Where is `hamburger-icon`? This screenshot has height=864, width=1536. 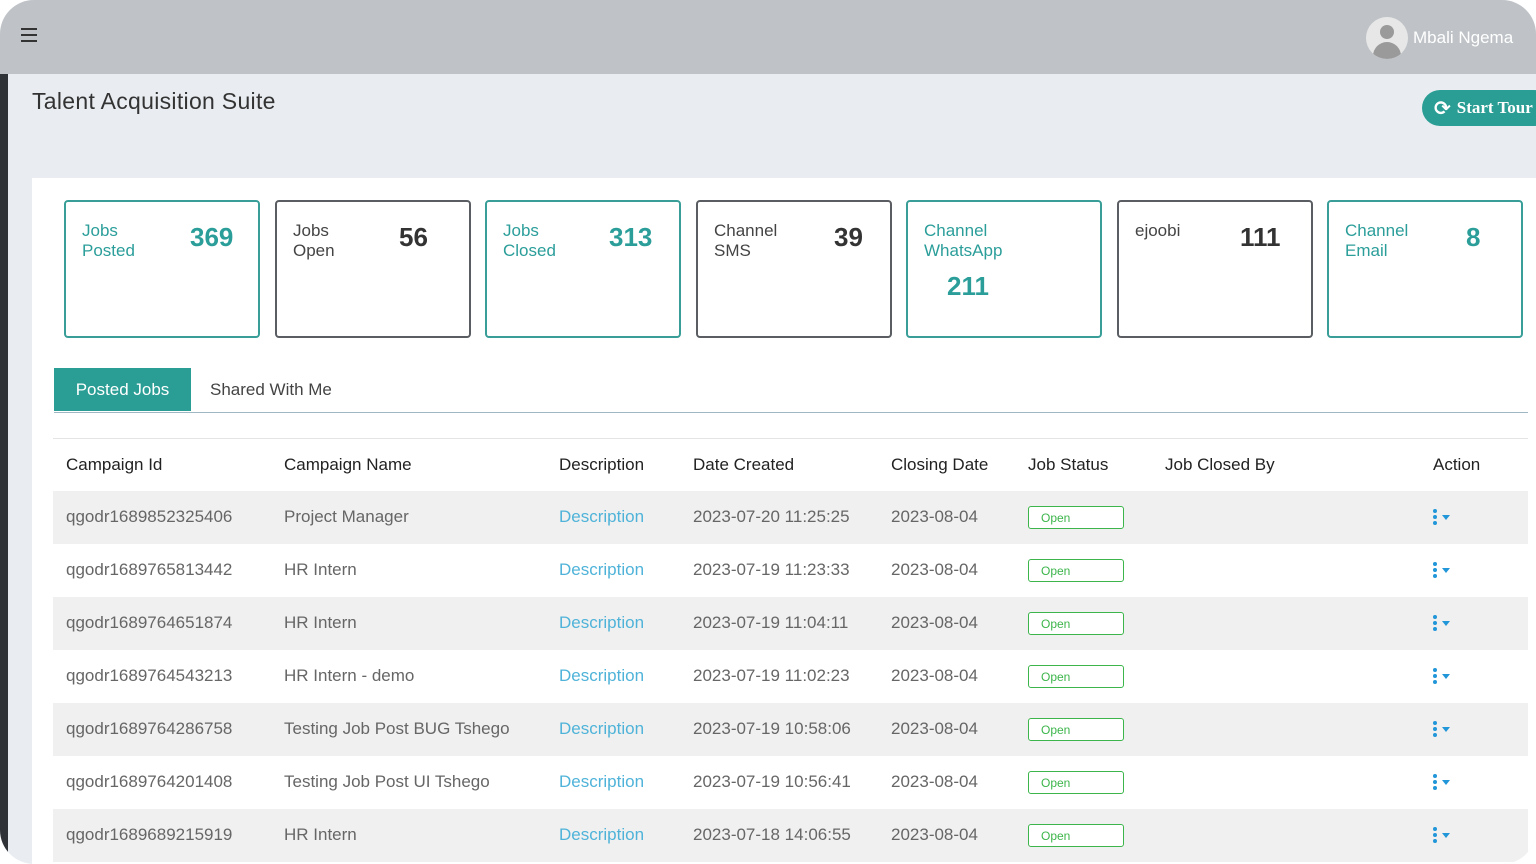
hamburger-icon is located at coordinates (29, 35).